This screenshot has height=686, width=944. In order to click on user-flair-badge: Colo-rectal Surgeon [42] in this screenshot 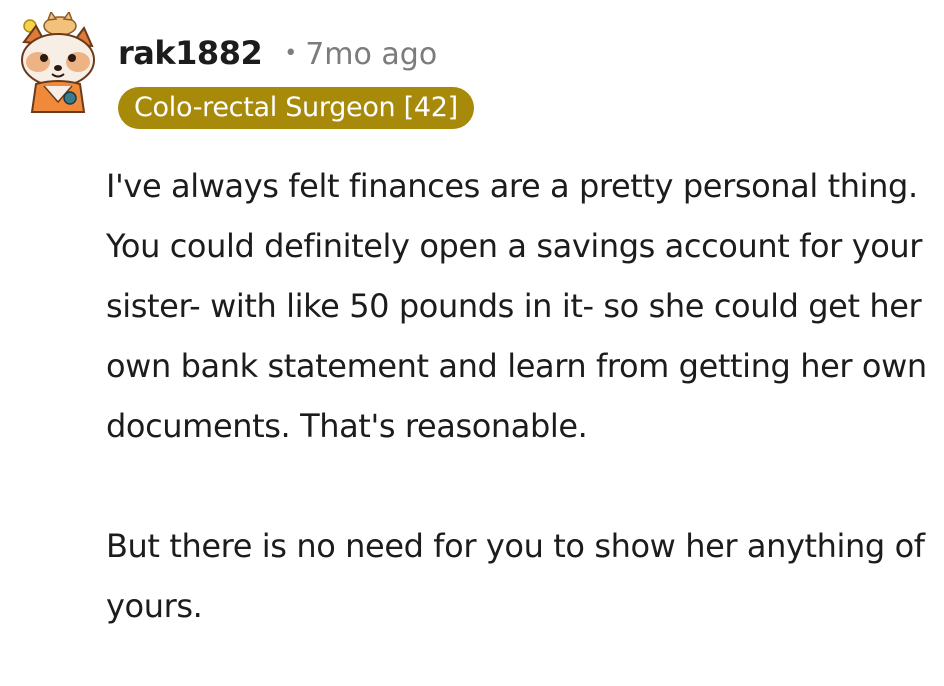, I will do `click(296, 108)`.